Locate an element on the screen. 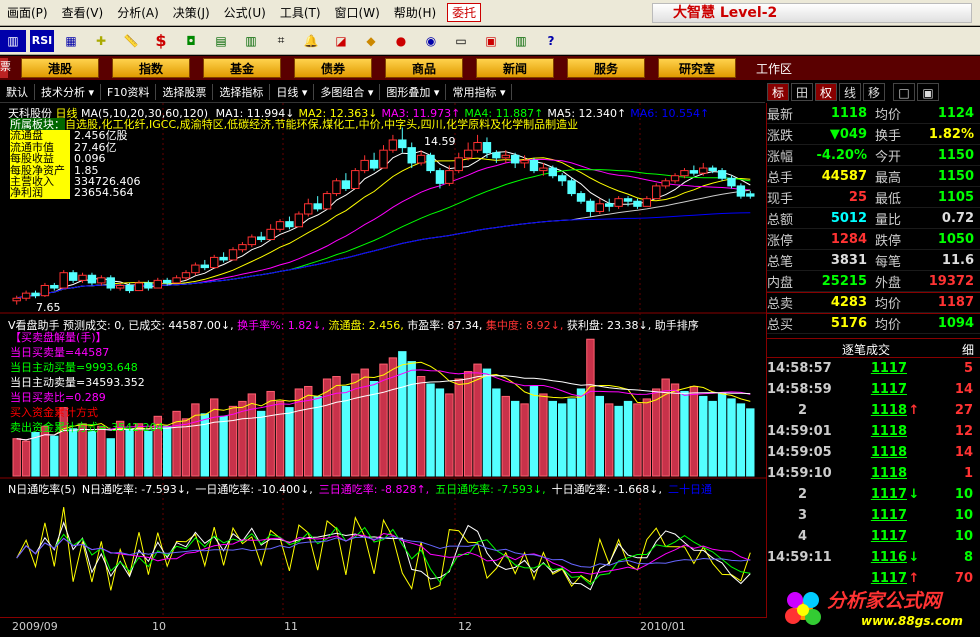 The image size is (980, 637). nav-fund: 基金 is located at coordinates (242, 68).